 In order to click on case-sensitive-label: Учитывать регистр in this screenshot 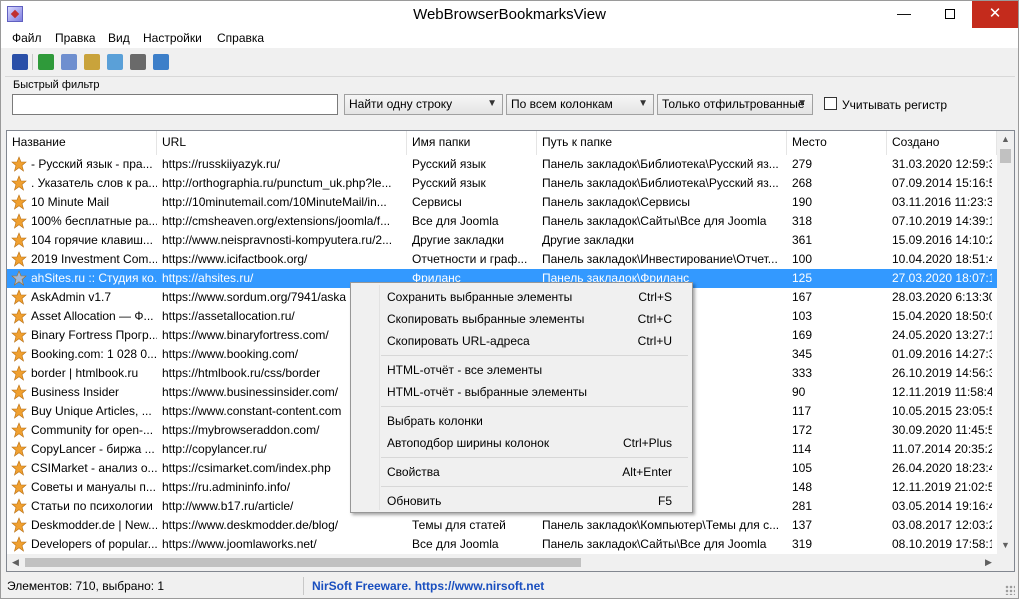, I will do `click(894, 105)`.